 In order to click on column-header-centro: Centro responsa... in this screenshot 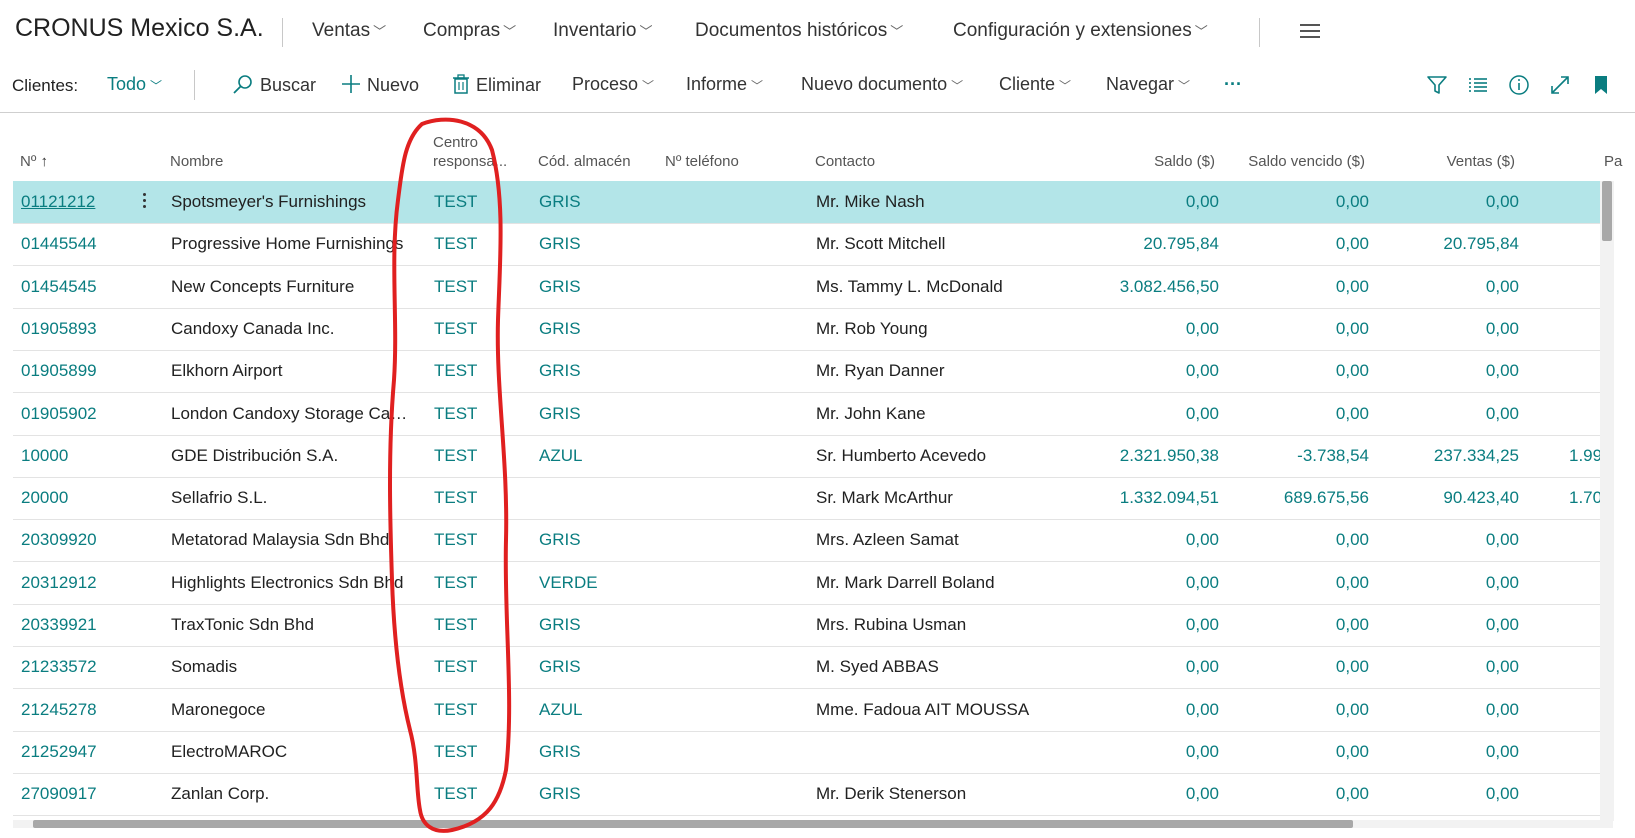, I will do `click(470, 152)`.